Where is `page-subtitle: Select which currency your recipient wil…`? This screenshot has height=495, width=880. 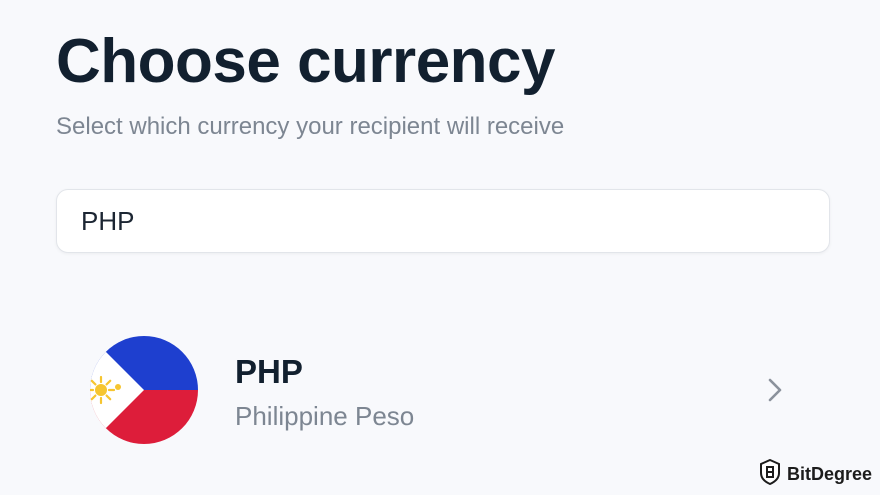
page-subtitle: Select which currency your recipient wil… is located at coordinates (310, 126).